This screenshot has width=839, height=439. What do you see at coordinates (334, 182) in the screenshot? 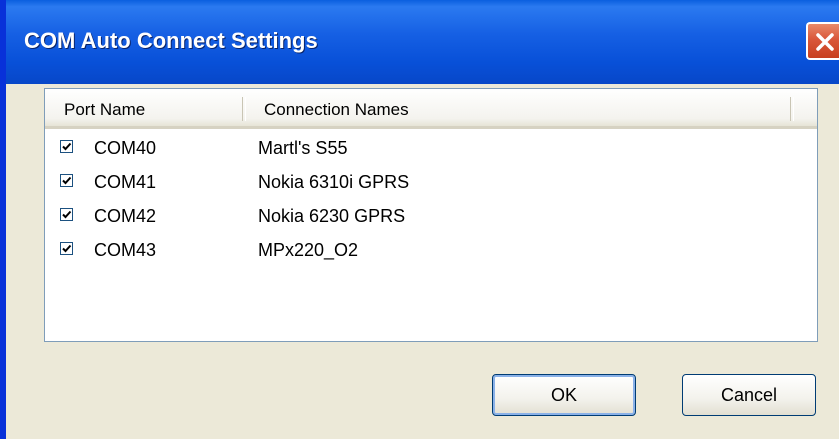
I see `connection-name-cell: Nokia 6310i GPRS` at bounding box center [334, 182].